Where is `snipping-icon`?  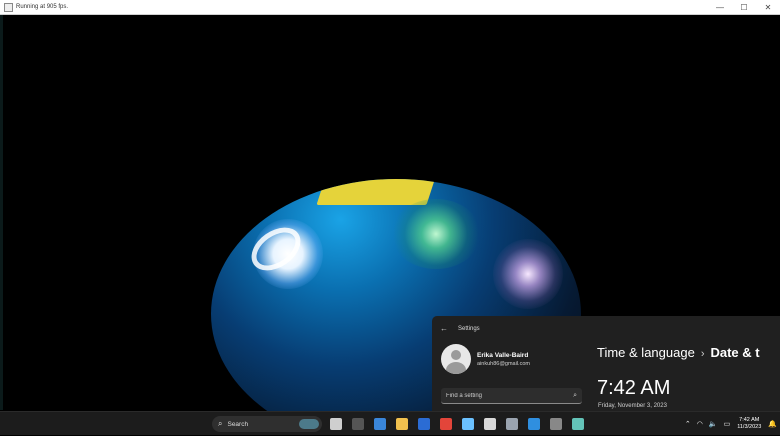 snipping-icon is located at coordinates (490, 424).